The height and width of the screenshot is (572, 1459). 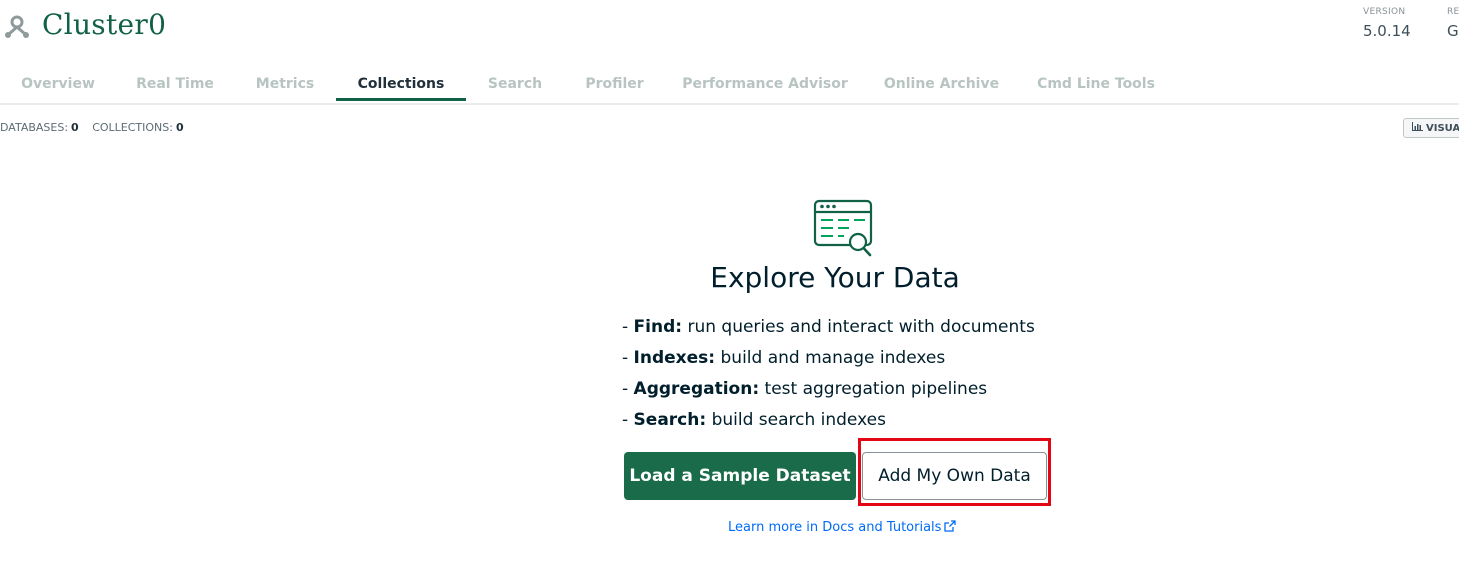 What do you see at coordinates (740, 476) in the screenshot?
I see `load-sample-dataset-button: Load a Sample Dataset` at bounding box center [740, 476].